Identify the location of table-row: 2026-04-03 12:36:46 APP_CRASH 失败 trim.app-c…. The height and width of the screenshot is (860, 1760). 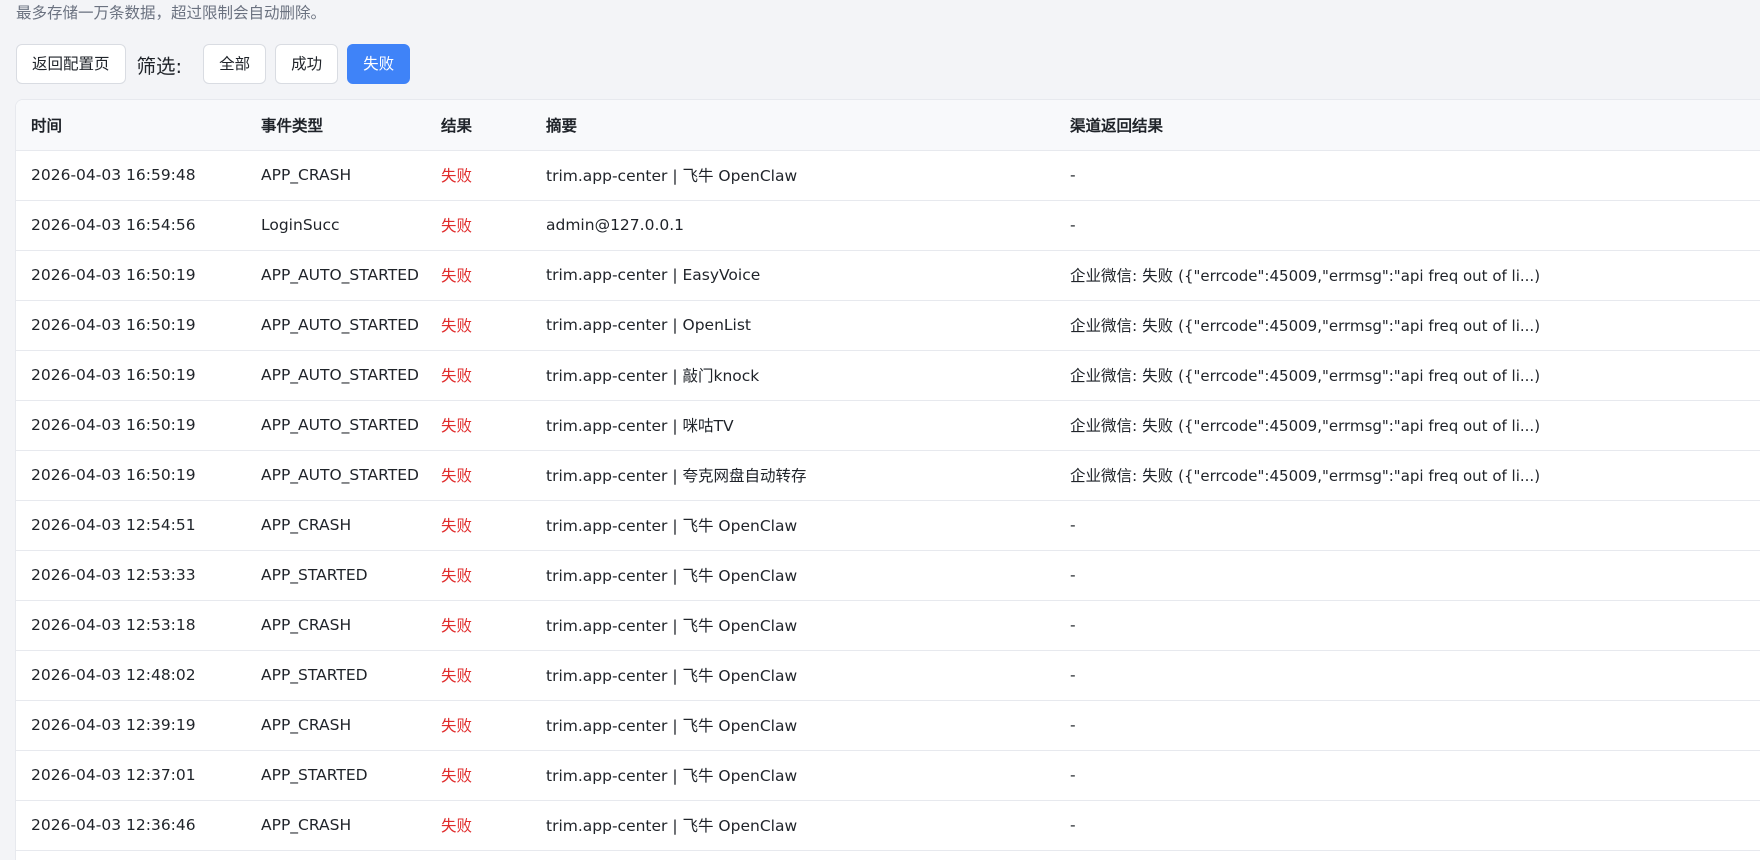
(888, 825).